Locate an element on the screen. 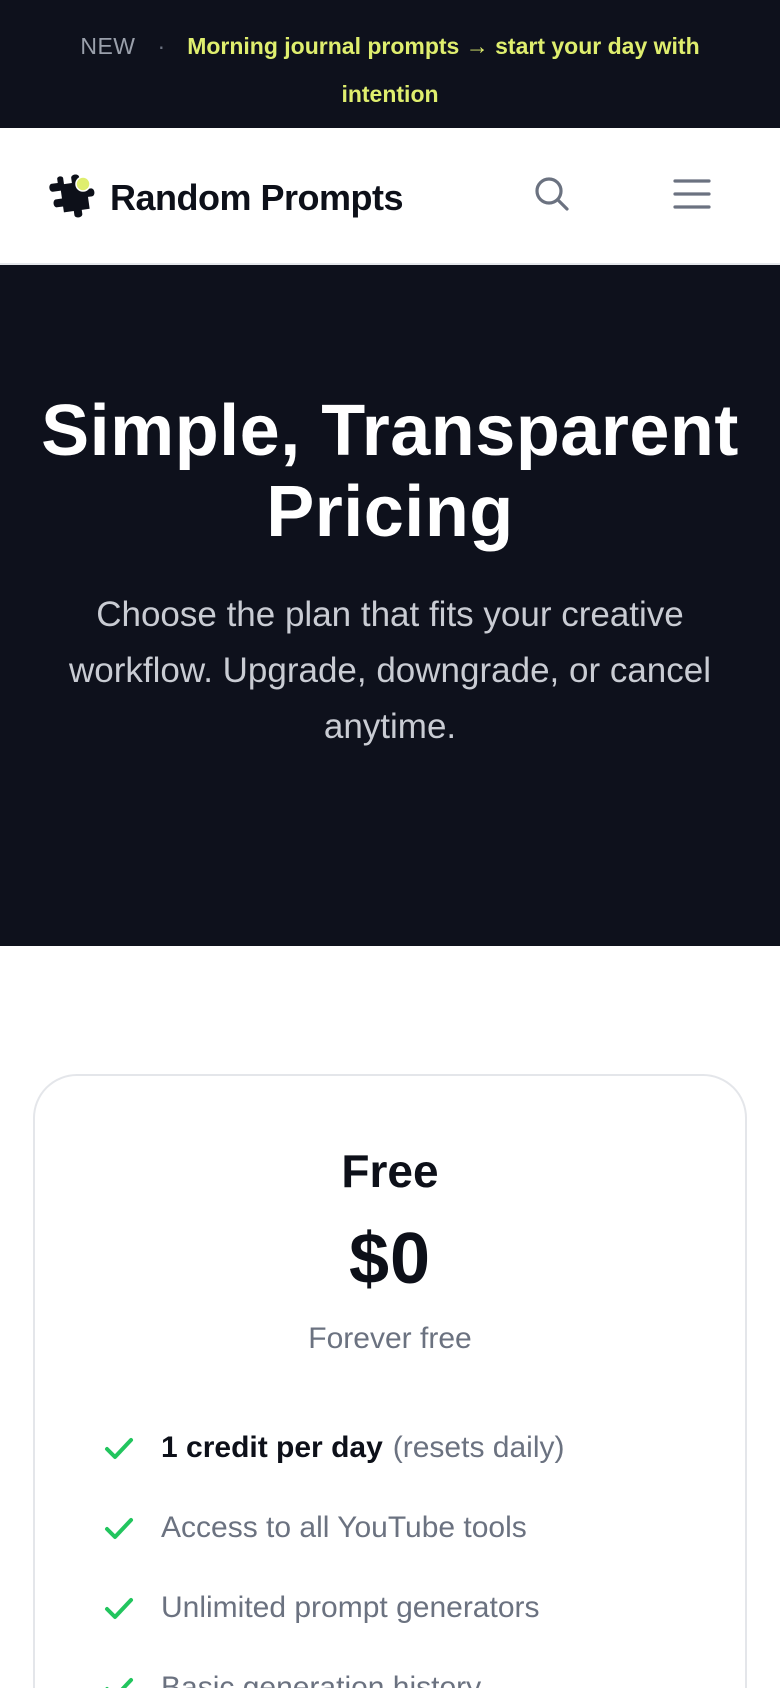 The height and width of the screenshot is (1688, 780). puzzle-logo-icon is located at coordinates (73, 198).